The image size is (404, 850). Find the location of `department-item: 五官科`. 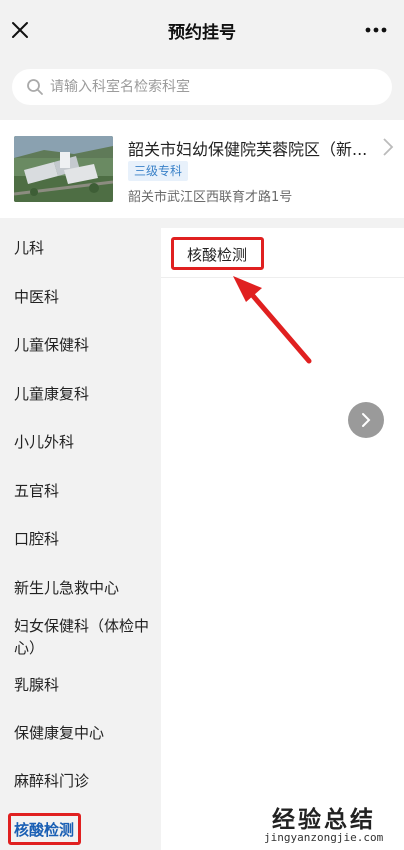

department-item: 五官科 is located at coordinates (84, 491).